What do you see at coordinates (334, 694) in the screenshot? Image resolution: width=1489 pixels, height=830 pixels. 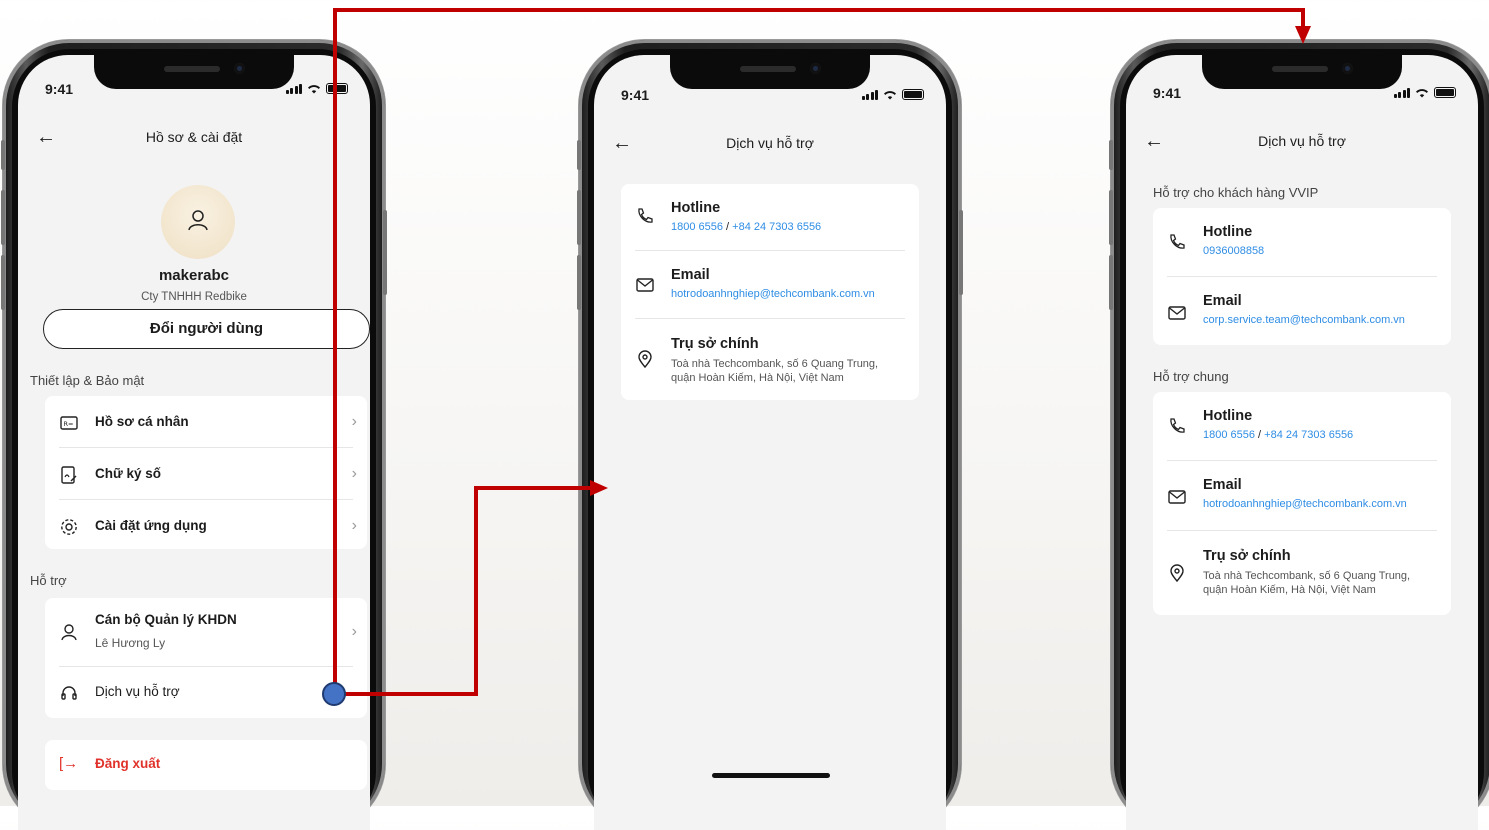 I see `flow-start-dot` at bounding box center [334, 694].